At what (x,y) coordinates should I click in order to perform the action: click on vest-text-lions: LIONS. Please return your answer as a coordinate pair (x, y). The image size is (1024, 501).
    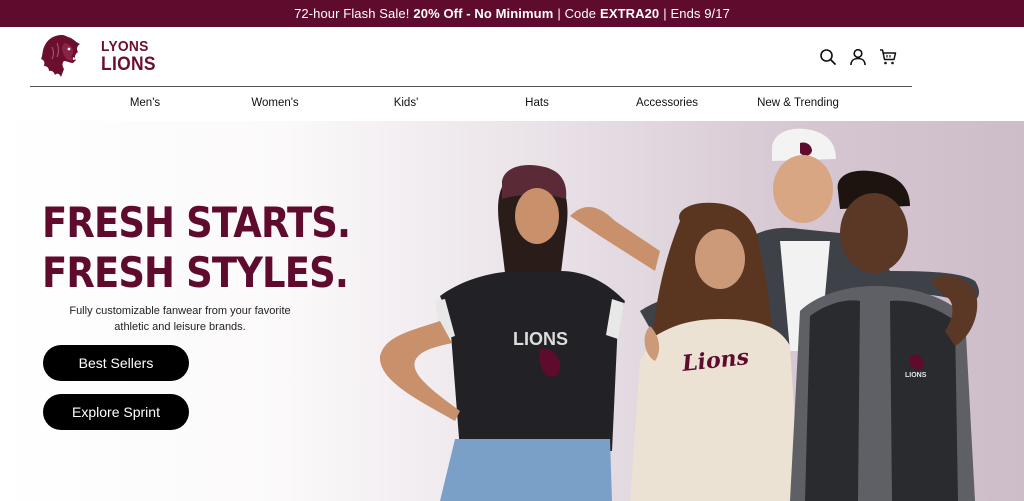
    Looking at the image, I should click on (916, 375).